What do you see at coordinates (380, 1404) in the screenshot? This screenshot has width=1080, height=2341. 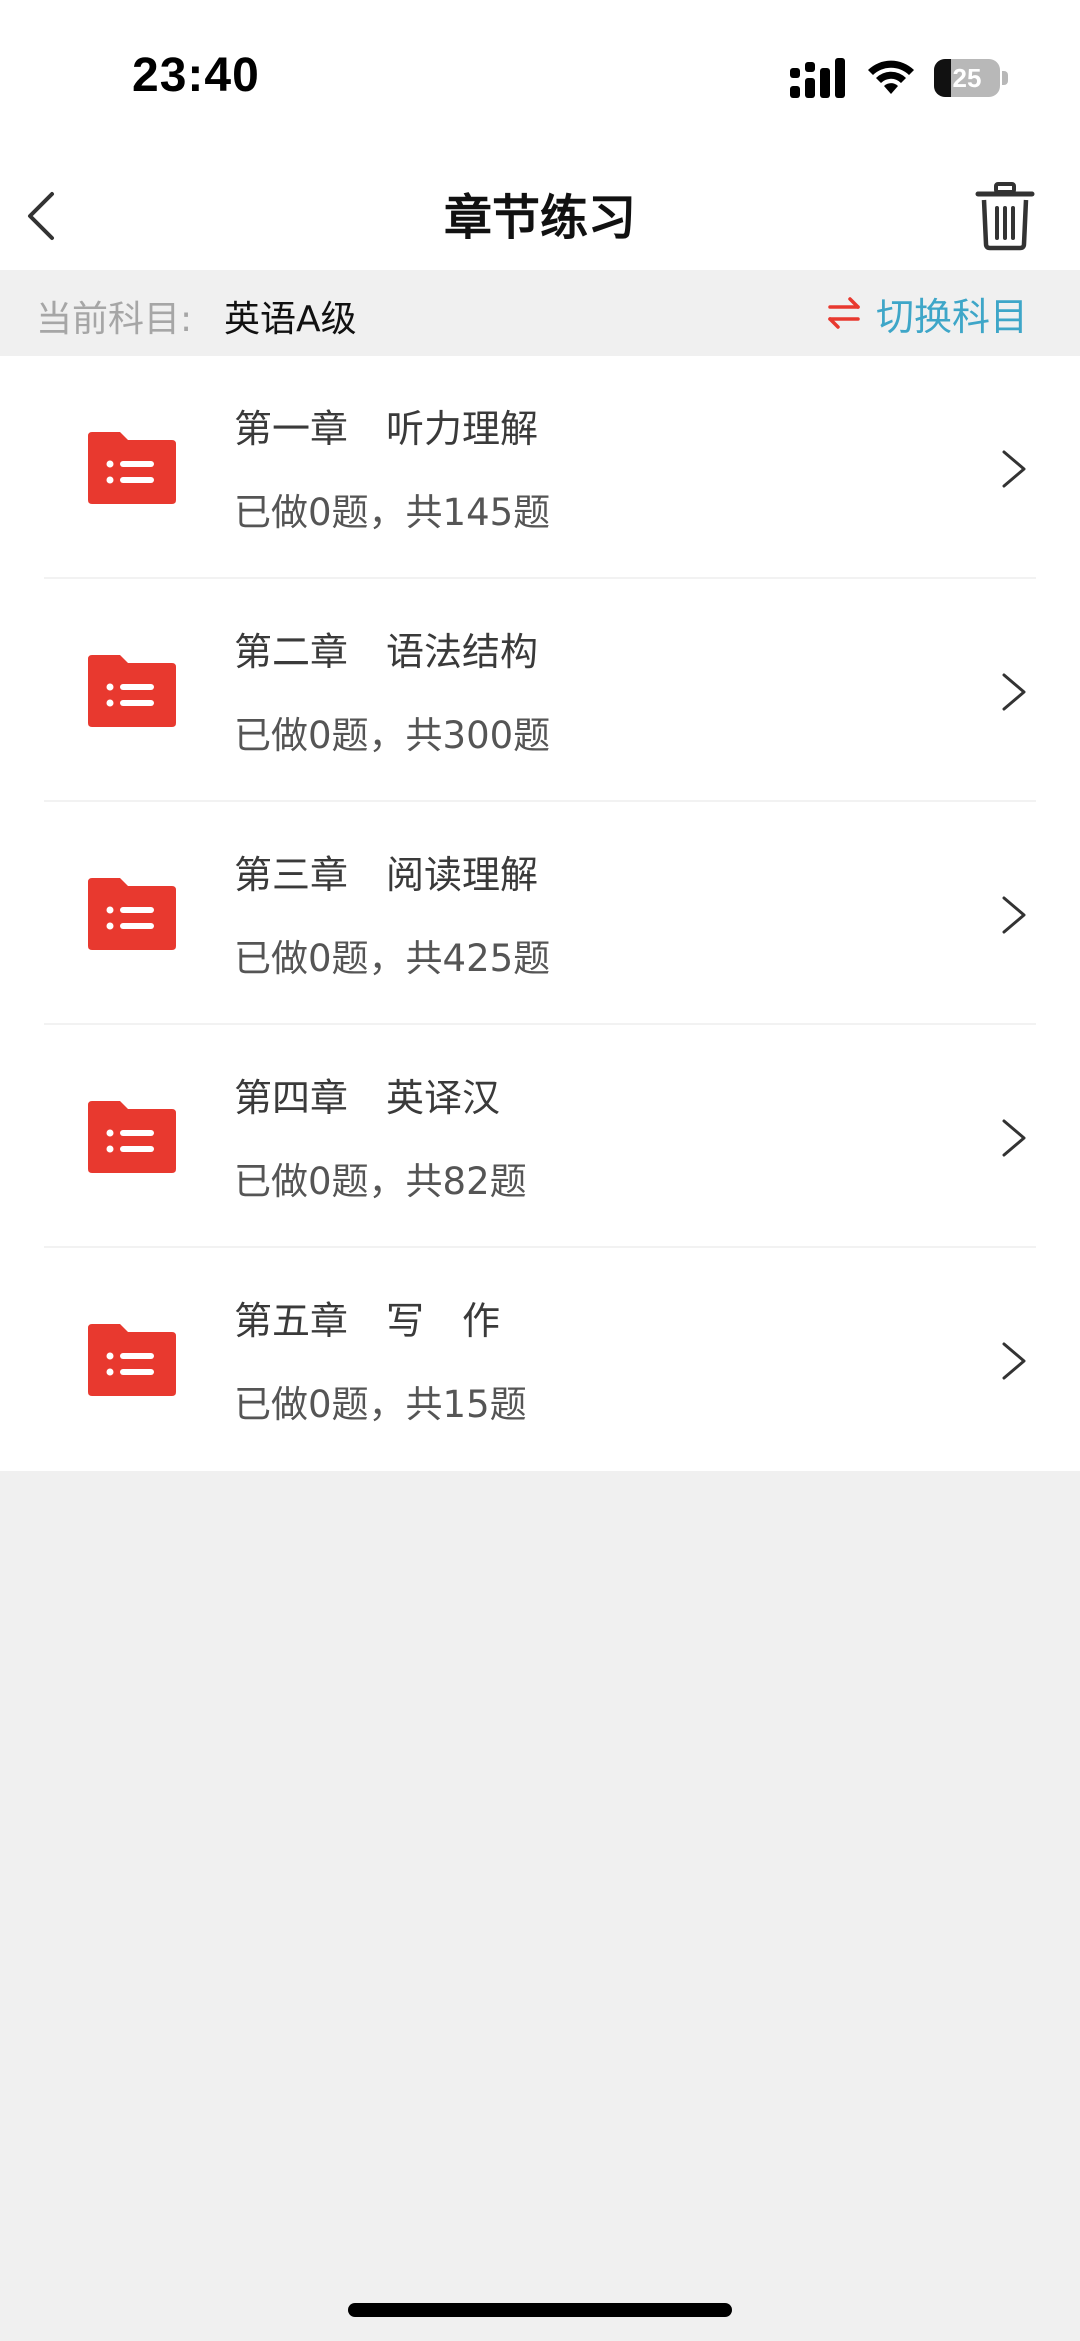 I see `chapter-progress: 已做0题，共15题` at bounding box center [380, 1404].